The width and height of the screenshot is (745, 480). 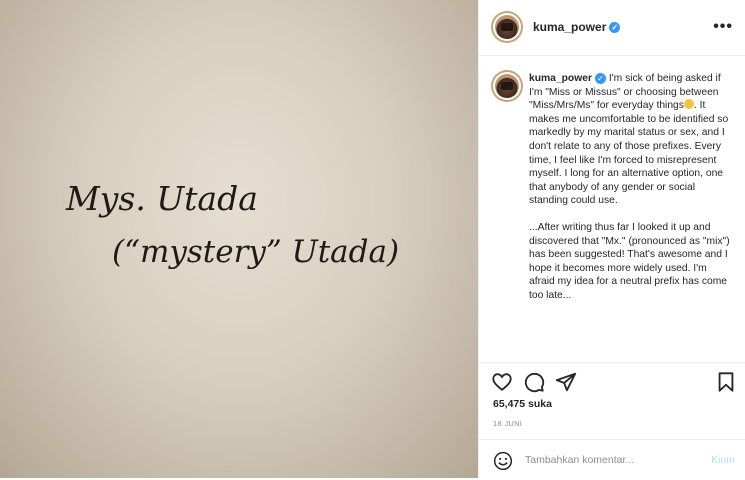 What do you see at coordinates (534, 382) in the screenshot?
I see `comment-icon` at bounding box center [534, 382].